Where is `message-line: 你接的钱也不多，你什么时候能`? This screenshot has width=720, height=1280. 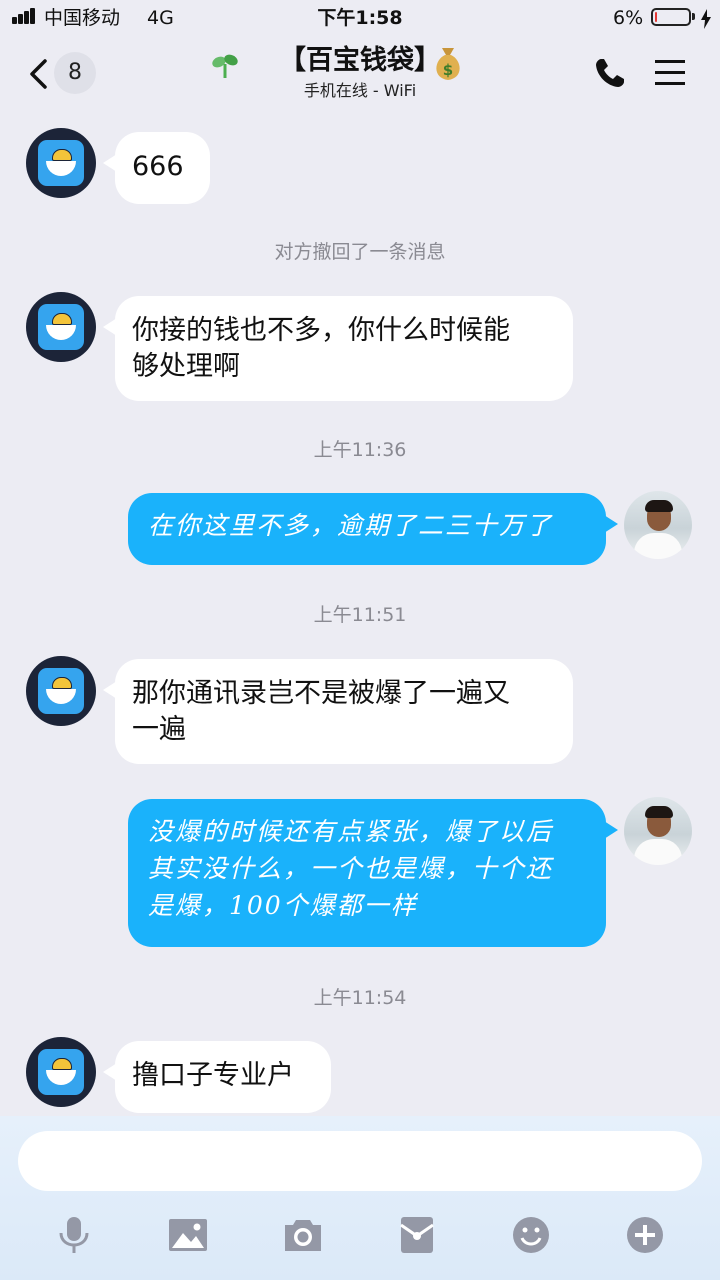
message-line: 你接的钱也不多，你什么时候能 is located at coordinates (321, 330).